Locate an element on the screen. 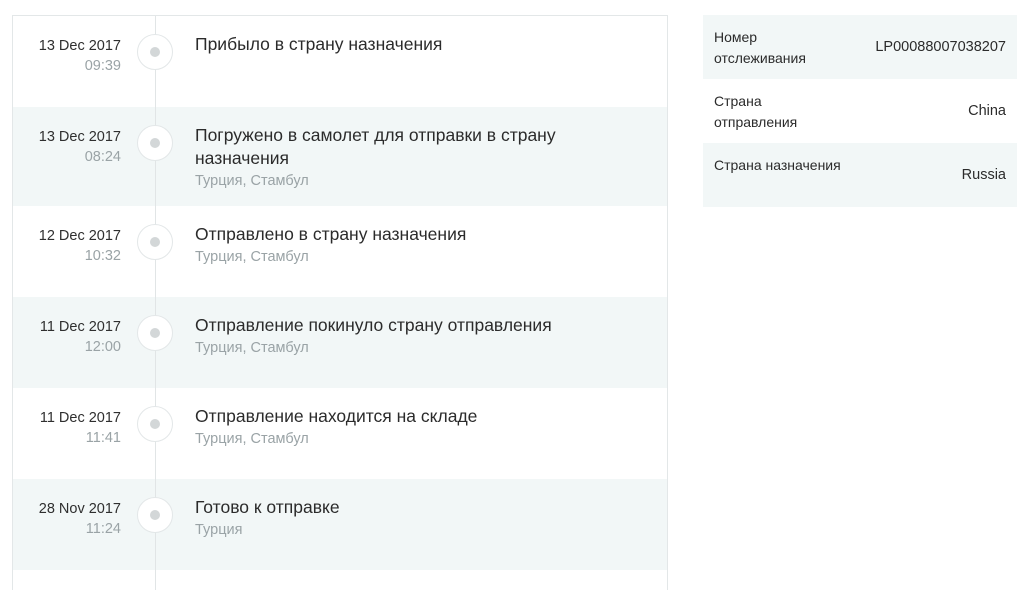 Image resolution: width=1024 pixels, height=590 pixels. info-row-tracking-number: Номер отслеживания LP00088007038207 is located at coordinates (860, 47).